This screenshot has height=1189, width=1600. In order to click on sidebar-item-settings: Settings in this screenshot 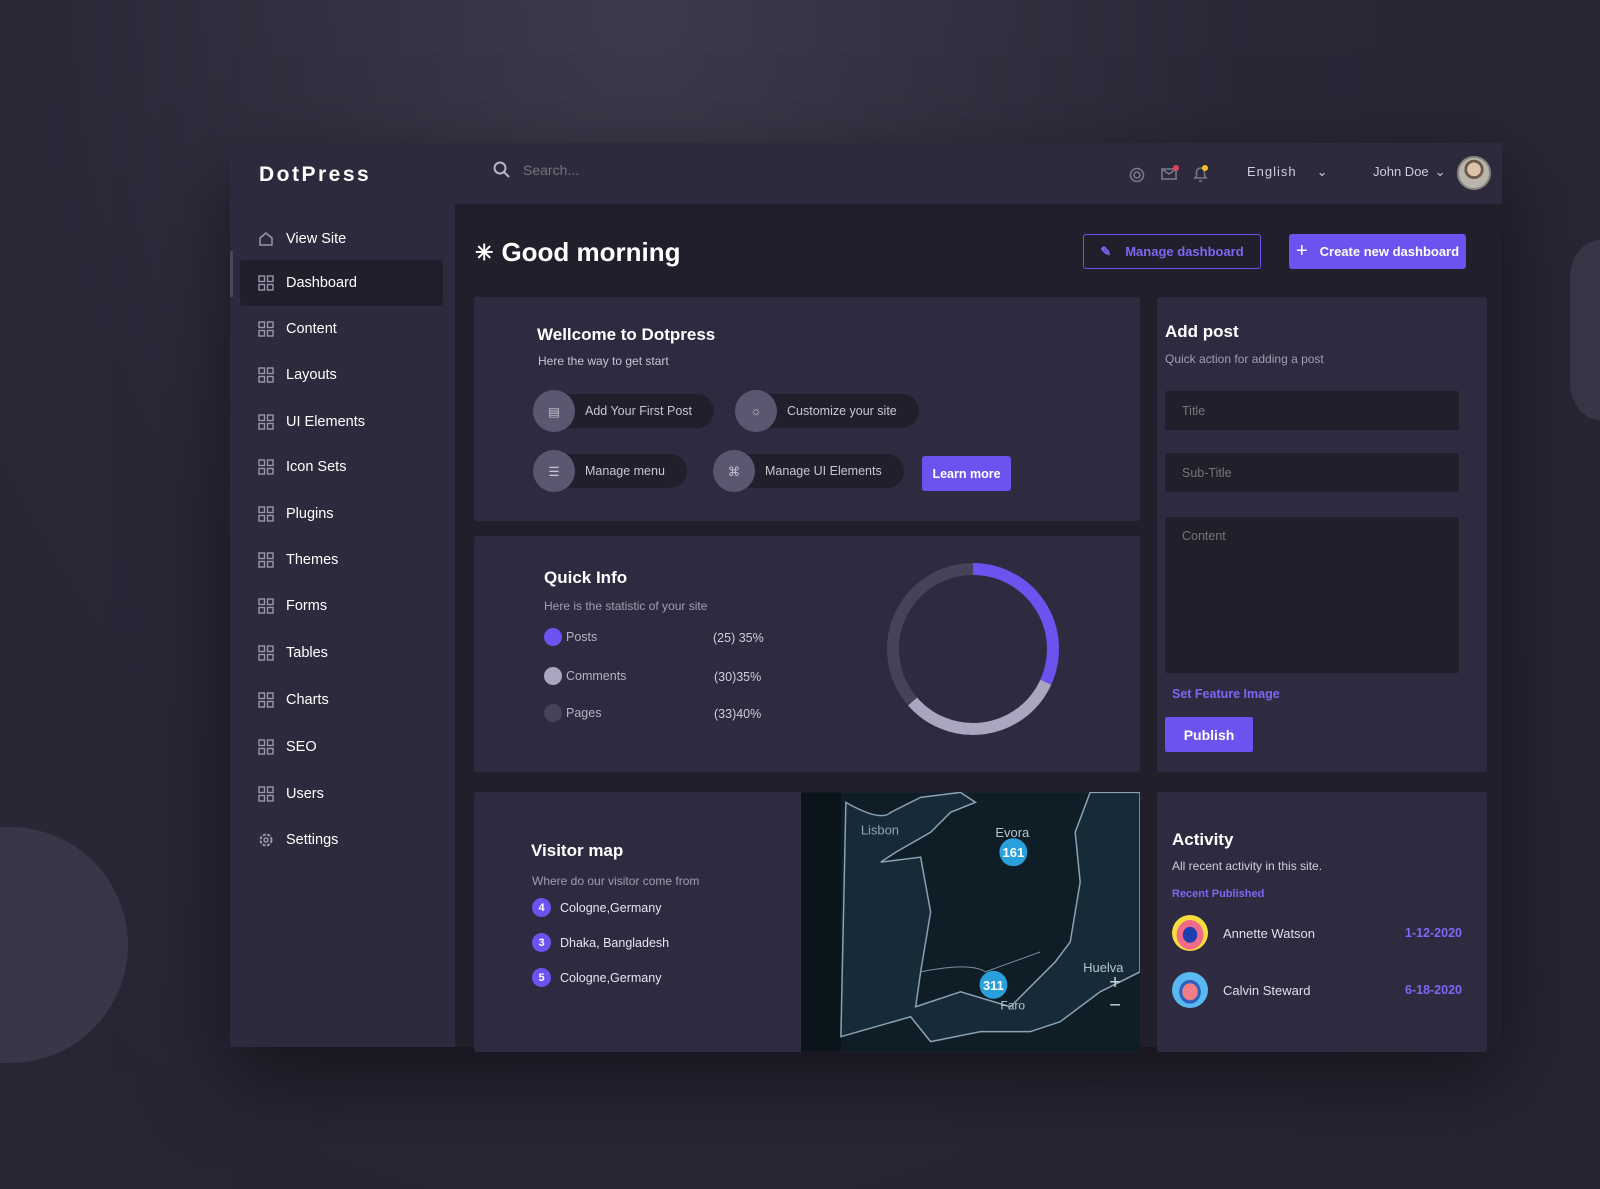, I will do `click(342, 840)`.